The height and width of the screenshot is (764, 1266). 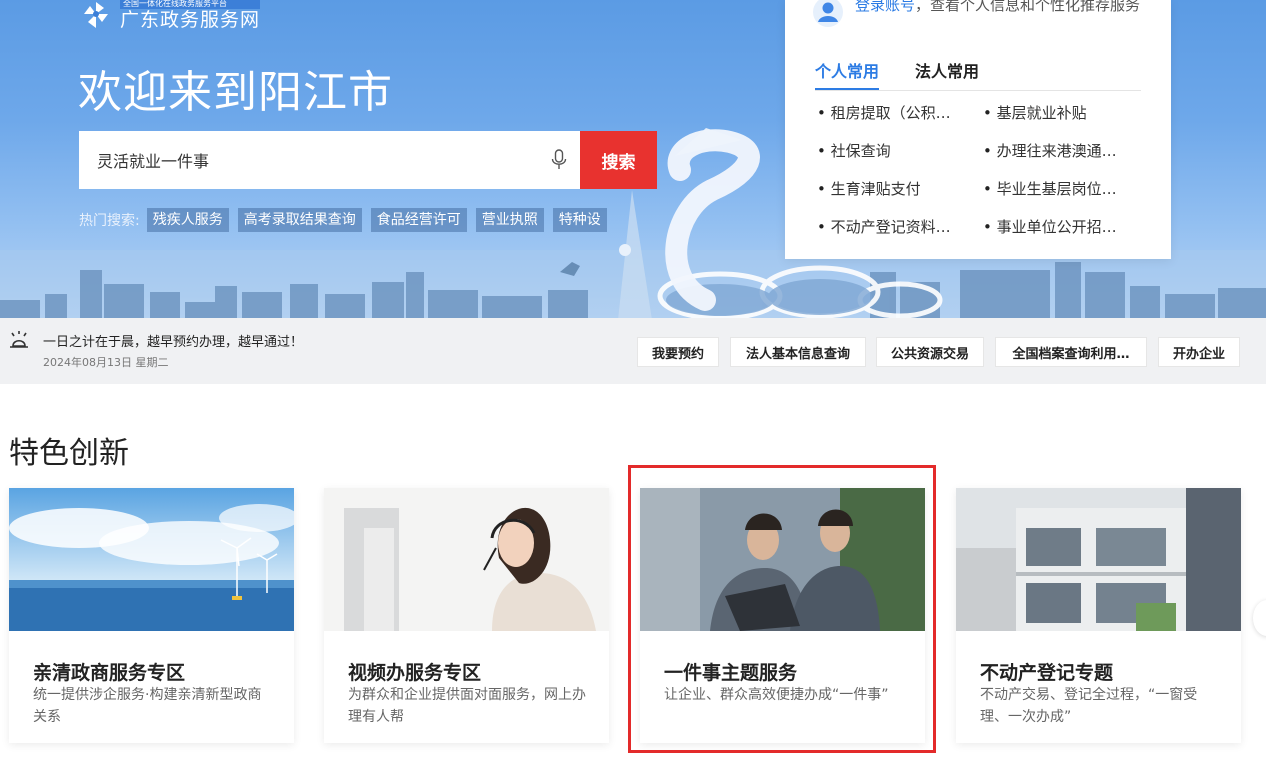 What do you see at coordinates (415, 673) in the screenshot?
I see `feature-card-title: 视频办服务专区` at bounding box center [415, 673].